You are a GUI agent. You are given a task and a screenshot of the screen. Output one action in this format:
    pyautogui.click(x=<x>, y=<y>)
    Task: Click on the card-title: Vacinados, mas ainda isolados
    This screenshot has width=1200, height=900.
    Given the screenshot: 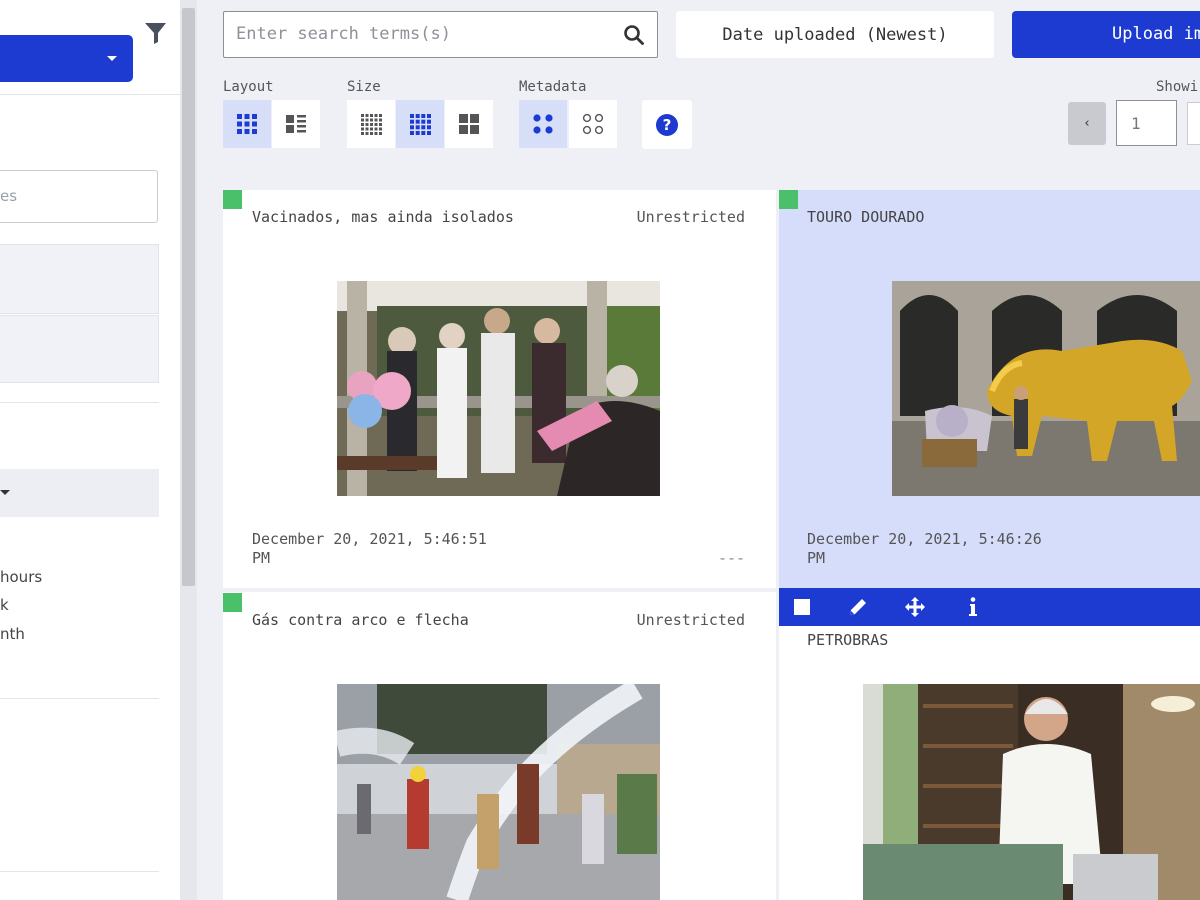 What is the action you would take?
    pyautogui.click(x=383, y=217)
    